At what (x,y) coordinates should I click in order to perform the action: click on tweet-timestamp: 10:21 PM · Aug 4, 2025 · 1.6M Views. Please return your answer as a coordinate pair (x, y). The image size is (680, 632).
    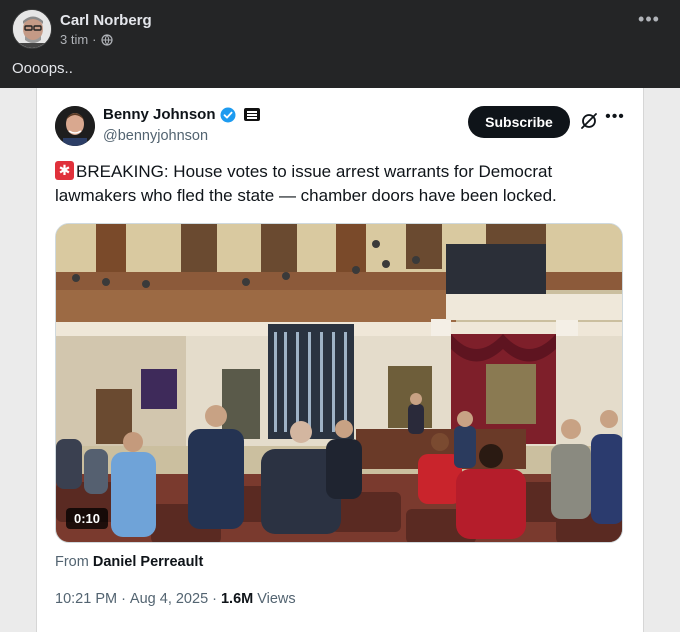
    Looking at the image, I should click on (175, 599).